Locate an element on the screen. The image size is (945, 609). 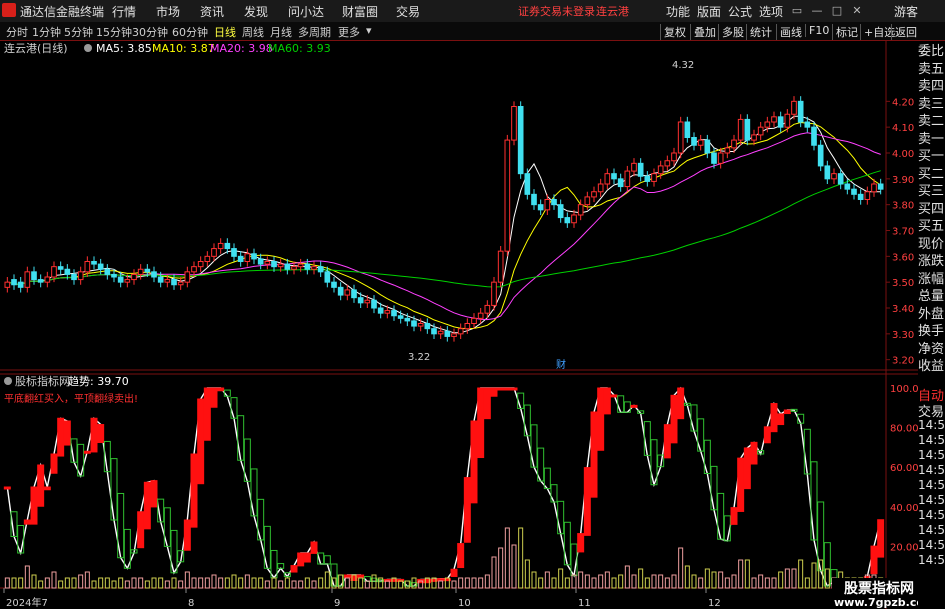
tool-restore-rights: 复权 is located at coordinates (673, 32).